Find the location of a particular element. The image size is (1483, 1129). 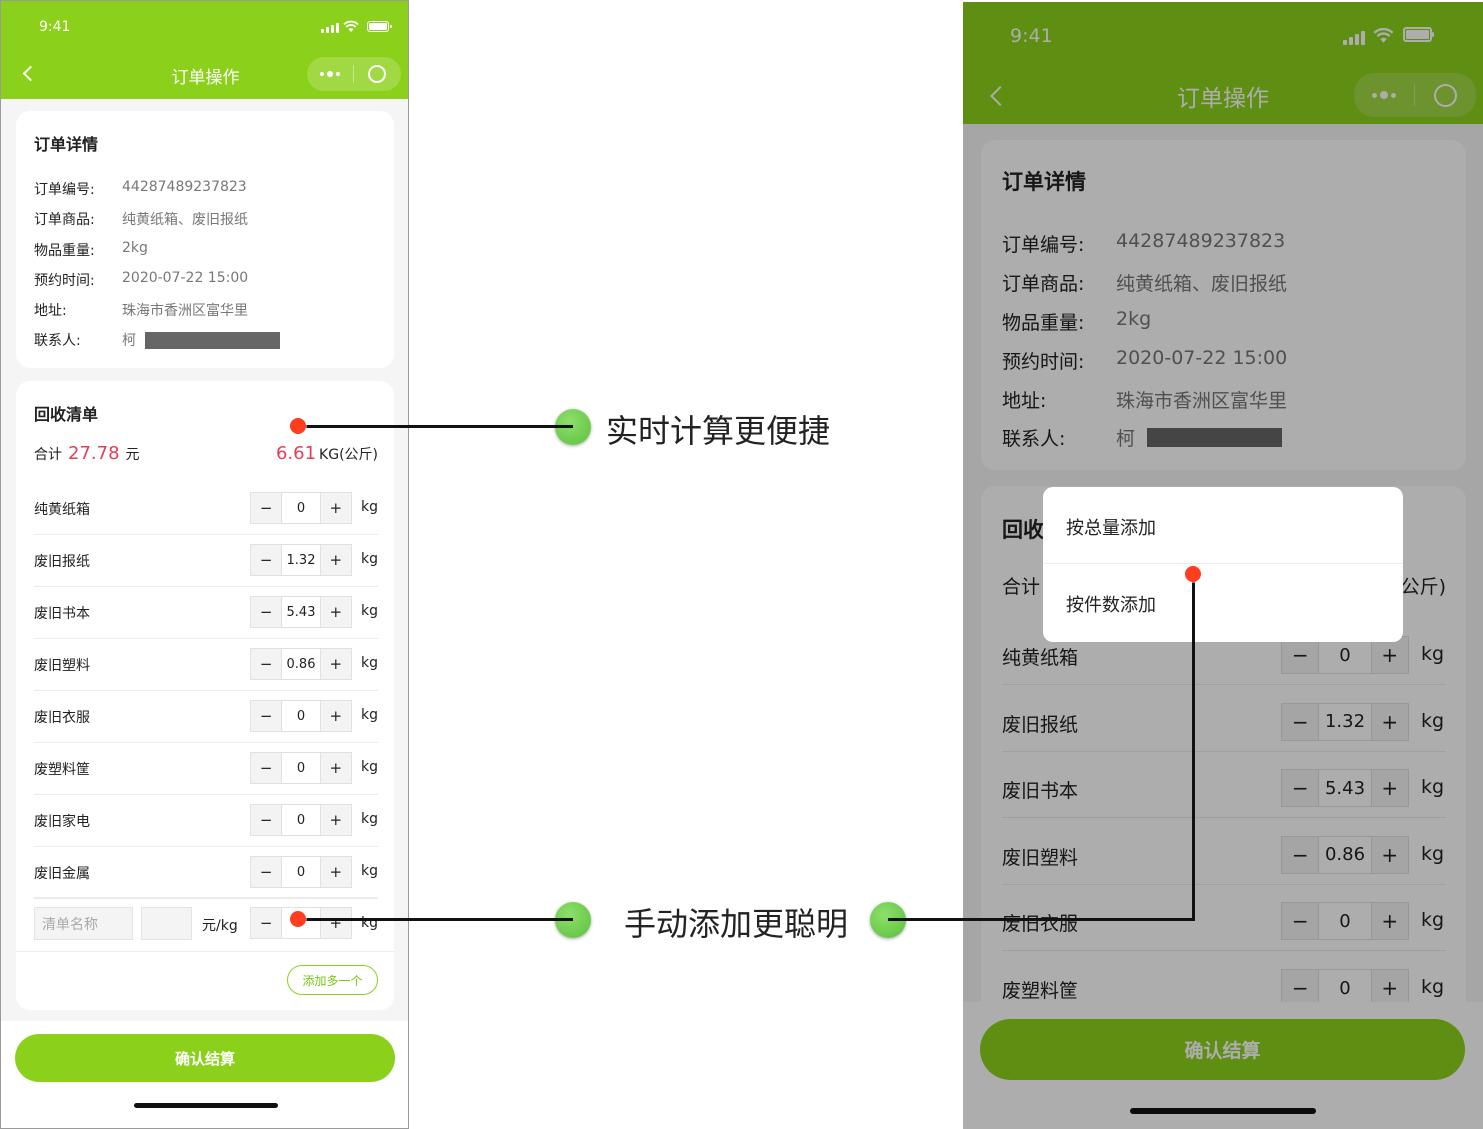

item-name: 废旧家电 is located at coordinates (62, 822).